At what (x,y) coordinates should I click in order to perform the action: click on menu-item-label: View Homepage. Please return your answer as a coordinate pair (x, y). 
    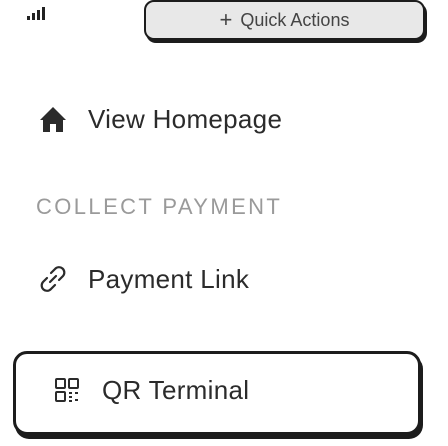
    Looking at the image, I should click on (185, 118).